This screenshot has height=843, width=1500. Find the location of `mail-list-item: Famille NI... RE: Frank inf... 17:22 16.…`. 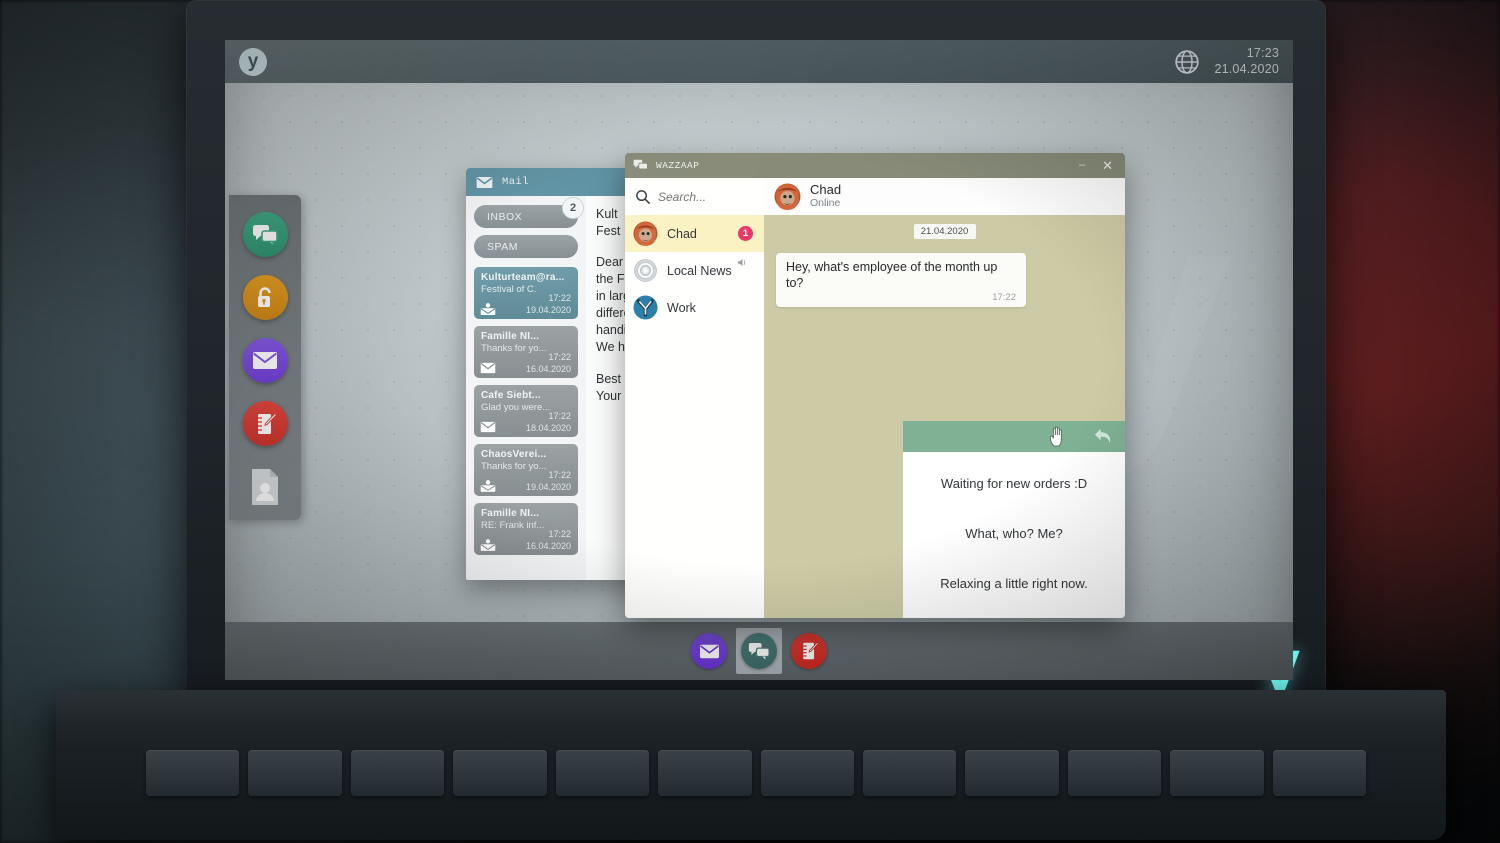

mail-list-item: Famille NI... RE: Frank inf... 17:22 16.… is located at coordinates (526, 529).